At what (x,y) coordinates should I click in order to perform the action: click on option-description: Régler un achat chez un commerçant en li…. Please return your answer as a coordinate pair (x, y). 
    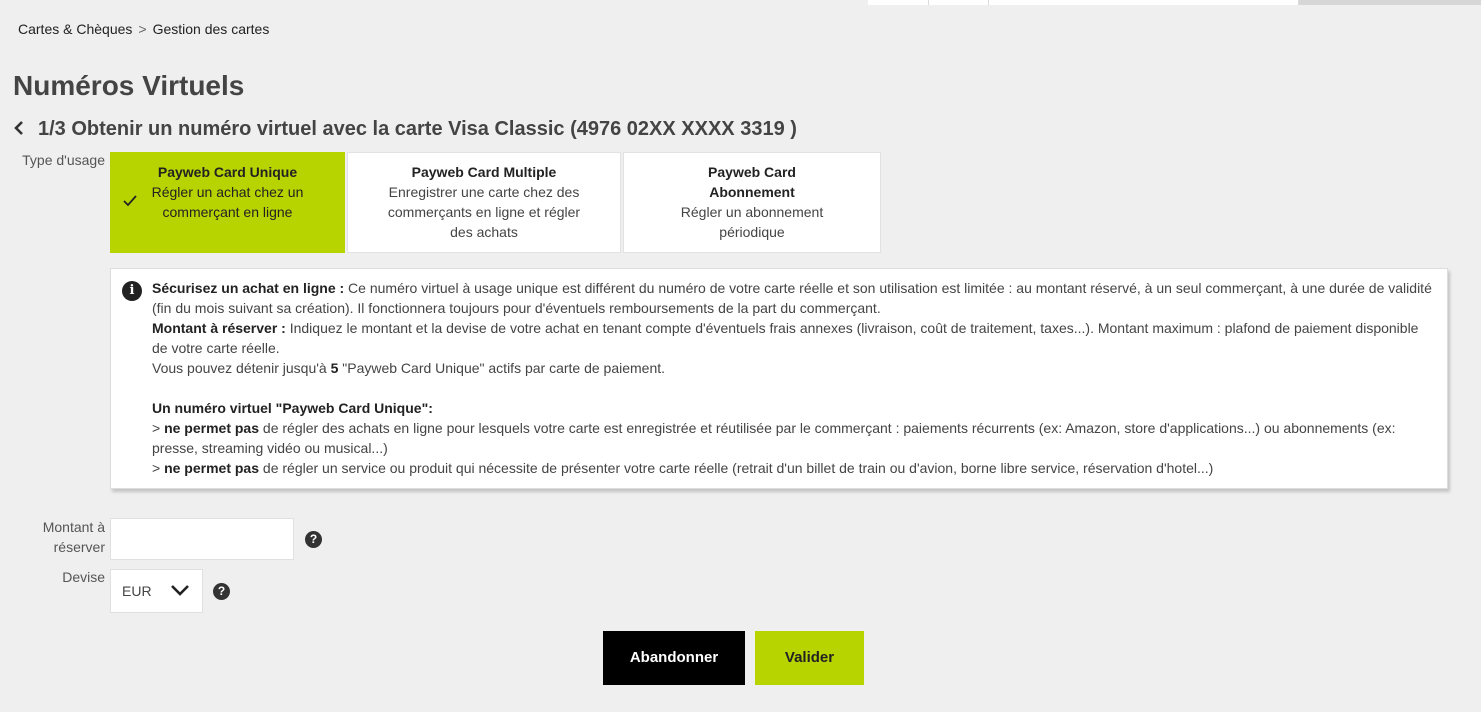
    Looking at the image, I should click on (227, 202).